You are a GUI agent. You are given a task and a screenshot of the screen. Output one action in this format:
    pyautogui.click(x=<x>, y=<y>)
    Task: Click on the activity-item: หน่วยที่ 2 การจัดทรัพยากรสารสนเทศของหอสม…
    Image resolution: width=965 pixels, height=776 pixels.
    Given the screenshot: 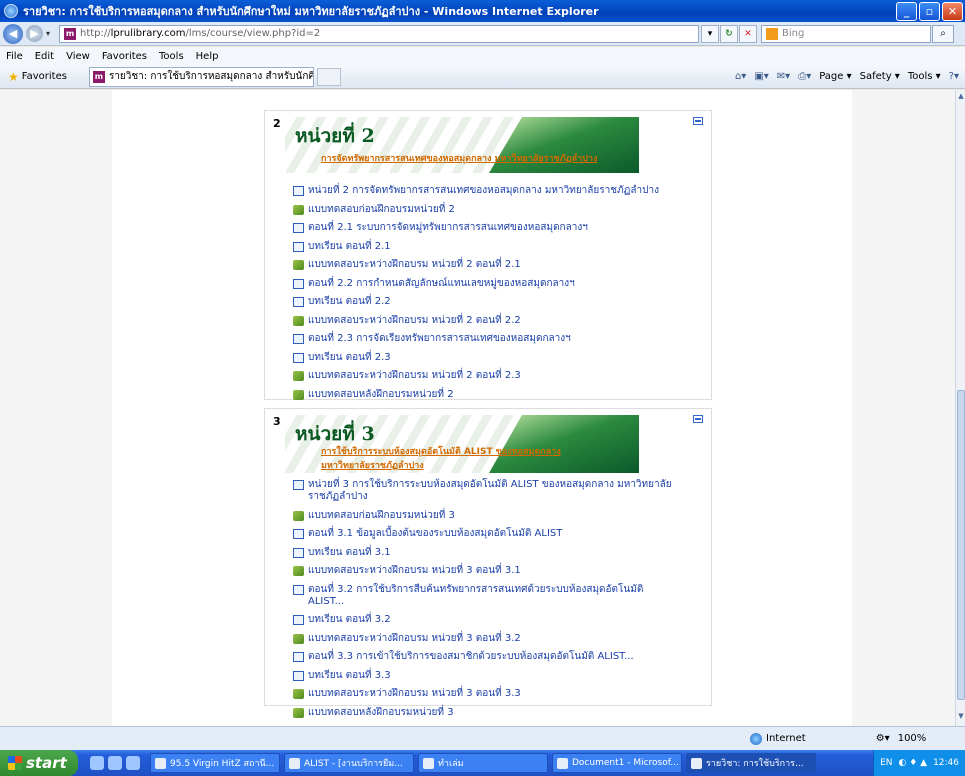 What is the action you would take?
    pyautogui.click(x=483, y=191)
    